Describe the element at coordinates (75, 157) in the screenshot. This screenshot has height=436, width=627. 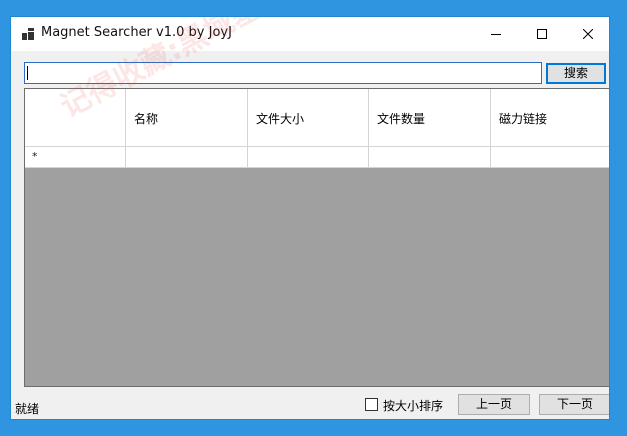
I see `row-header: *` at that location.